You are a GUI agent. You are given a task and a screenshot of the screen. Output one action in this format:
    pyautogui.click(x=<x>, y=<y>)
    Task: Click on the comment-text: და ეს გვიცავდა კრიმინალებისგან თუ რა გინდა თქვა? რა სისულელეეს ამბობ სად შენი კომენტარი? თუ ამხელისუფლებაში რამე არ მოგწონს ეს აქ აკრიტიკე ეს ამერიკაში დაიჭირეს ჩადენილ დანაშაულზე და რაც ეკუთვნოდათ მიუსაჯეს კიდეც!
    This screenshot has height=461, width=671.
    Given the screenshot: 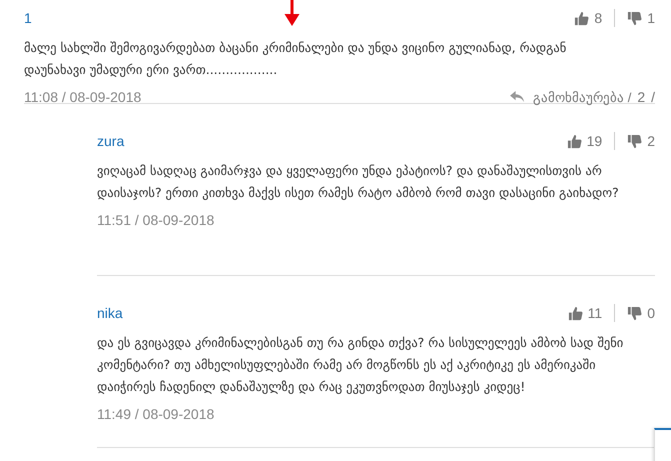 What is the action you would take?
    pyautogui.click(x=360, y=365)
    